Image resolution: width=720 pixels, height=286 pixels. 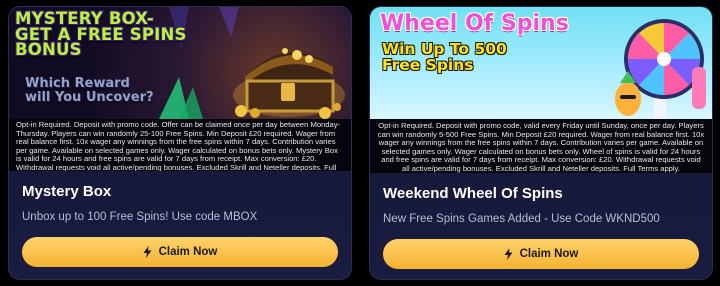 I want to click on mystery-subline: Which Reward will You Uncover?, so click(x=89, y=90).